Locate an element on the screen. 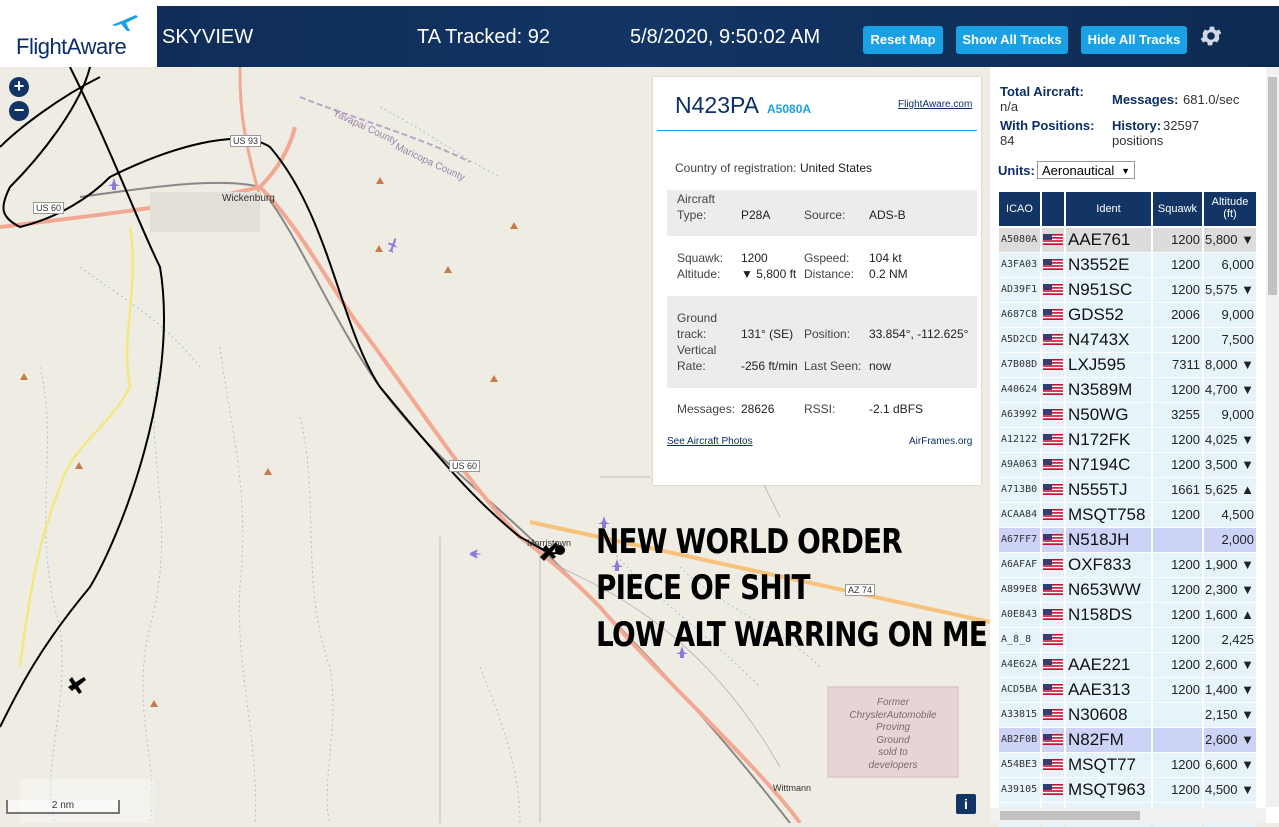 The height and width of the screenshot is (827, 1279). cell-icao: A40624 is located at coordinates (1019, 390).